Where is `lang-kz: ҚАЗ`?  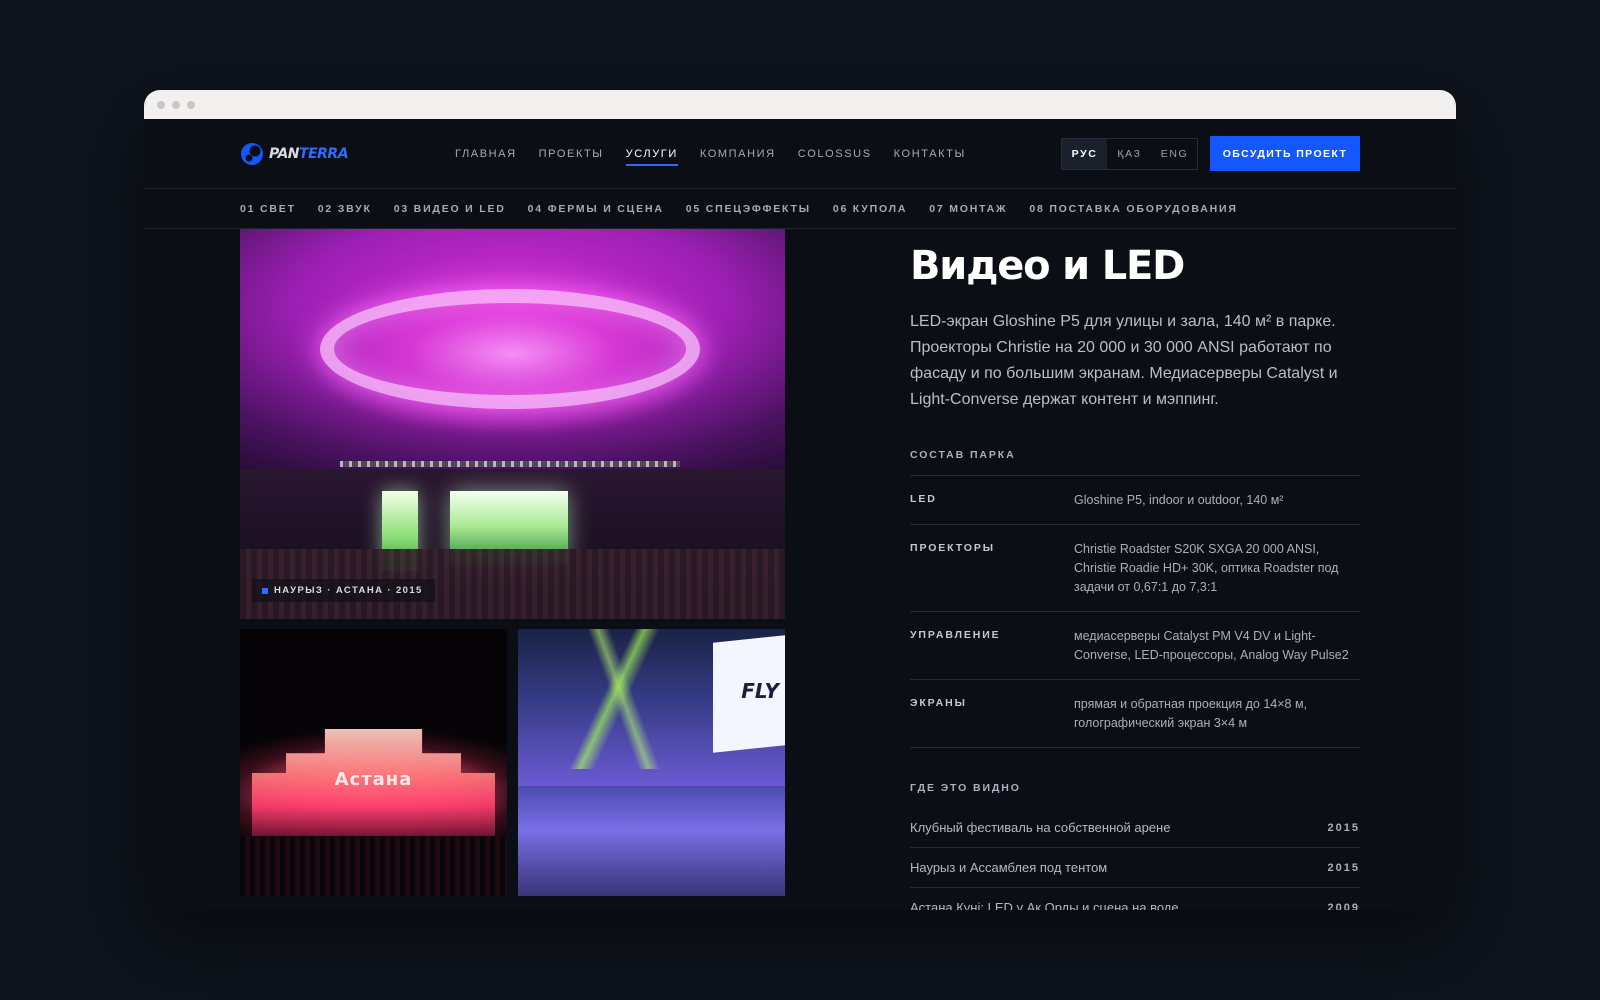
lang-kz: ҚАЗ is located at coordinates (1129, 154).